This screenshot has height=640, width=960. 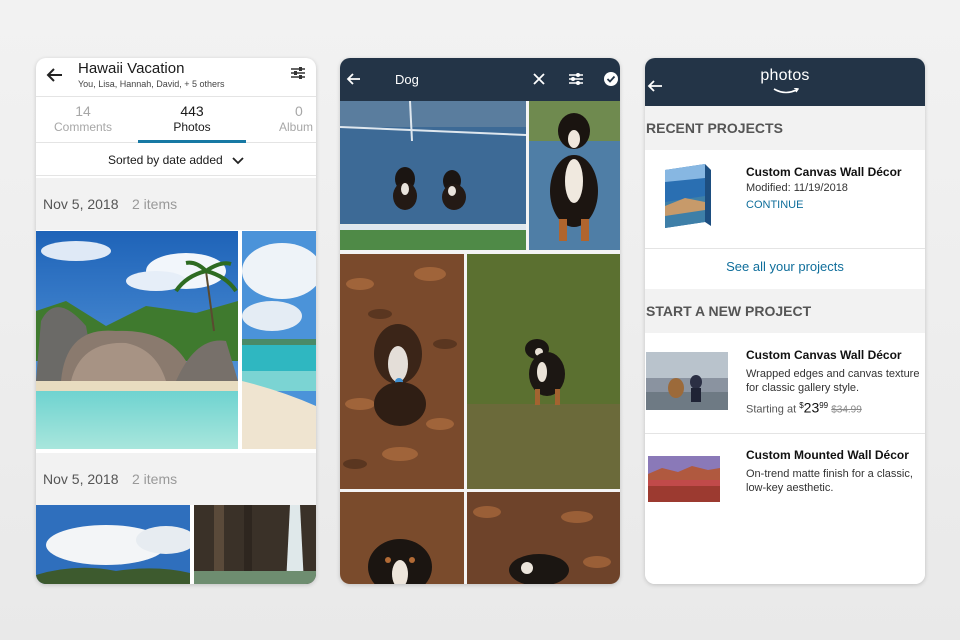 I want to click on beach-rocks-photo, so click(x=137, y=340).